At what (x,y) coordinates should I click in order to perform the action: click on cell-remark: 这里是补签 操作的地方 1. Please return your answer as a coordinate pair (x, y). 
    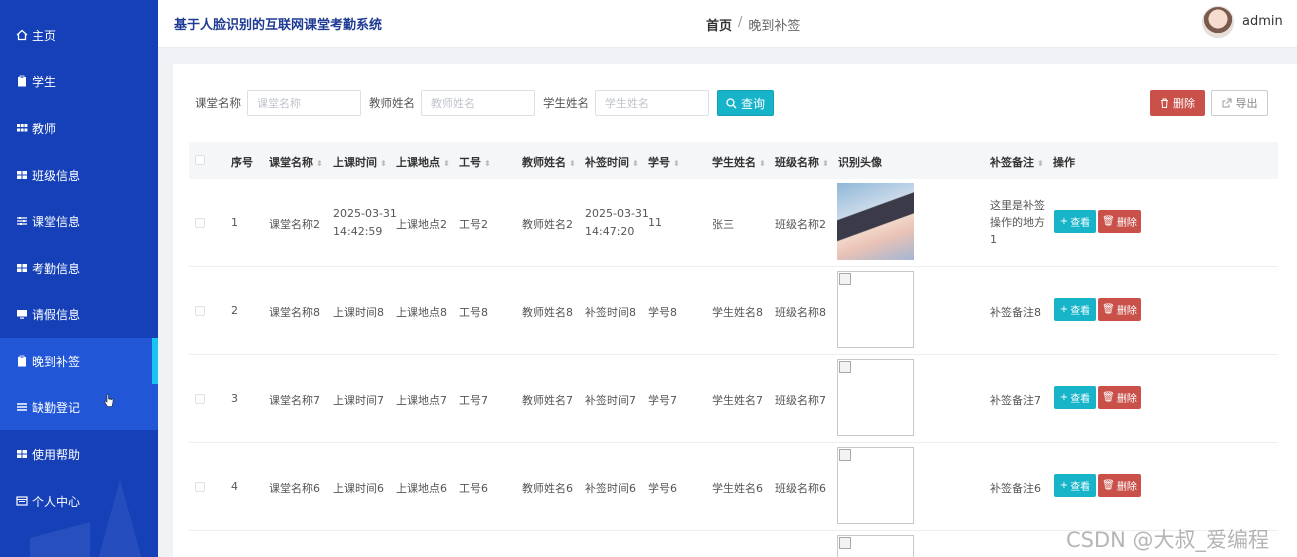
    Looking at the image, I should click on (1019, 222).